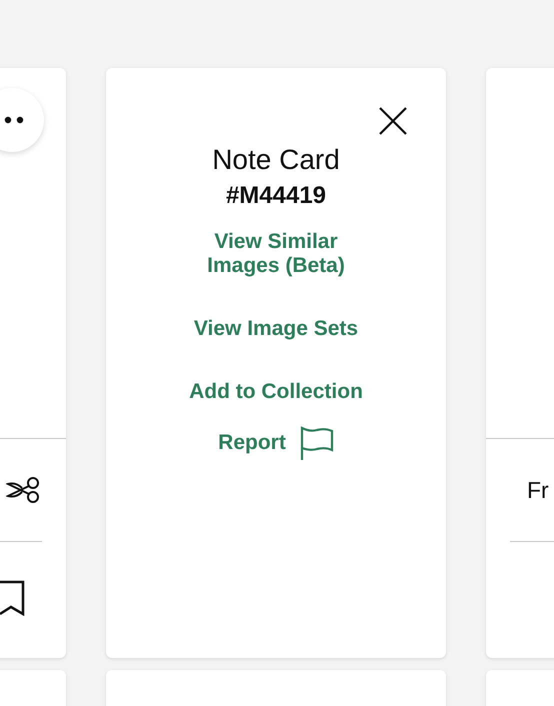 The image size is (554, 706). What do you see at coordinates (276, 160) in the screenshot?
I see `popup-title: Note Card` at bounding box center [276, 160].